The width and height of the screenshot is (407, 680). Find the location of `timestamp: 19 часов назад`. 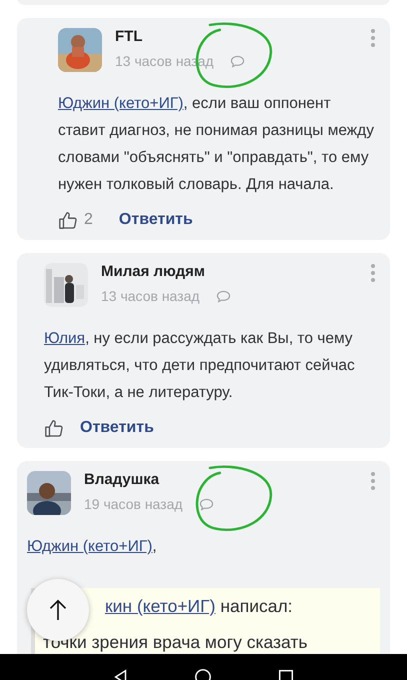

timestamp: 19 часов назад is located at coordinates (133, 504).